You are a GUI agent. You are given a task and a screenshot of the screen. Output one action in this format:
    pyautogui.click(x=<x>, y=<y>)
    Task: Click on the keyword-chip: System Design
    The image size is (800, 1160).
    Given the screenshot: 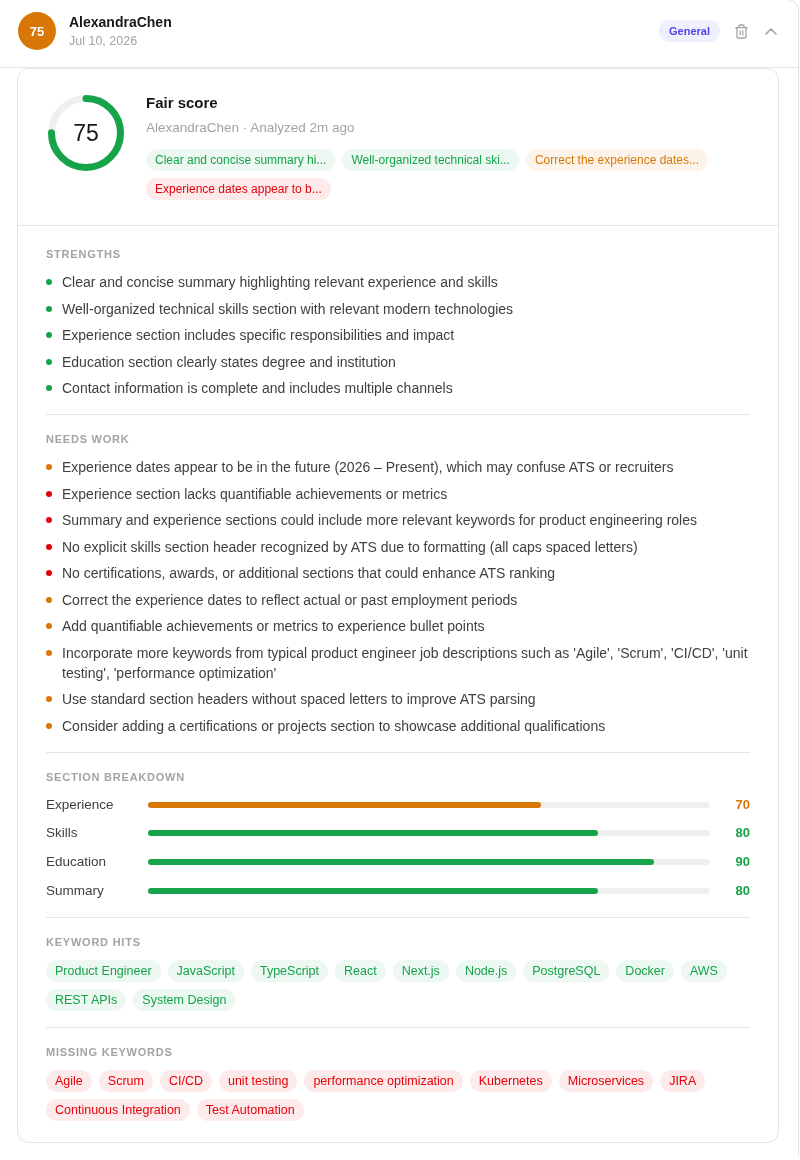 What is the action you would take?
    pyautogui.click(x=184, y=999)
    